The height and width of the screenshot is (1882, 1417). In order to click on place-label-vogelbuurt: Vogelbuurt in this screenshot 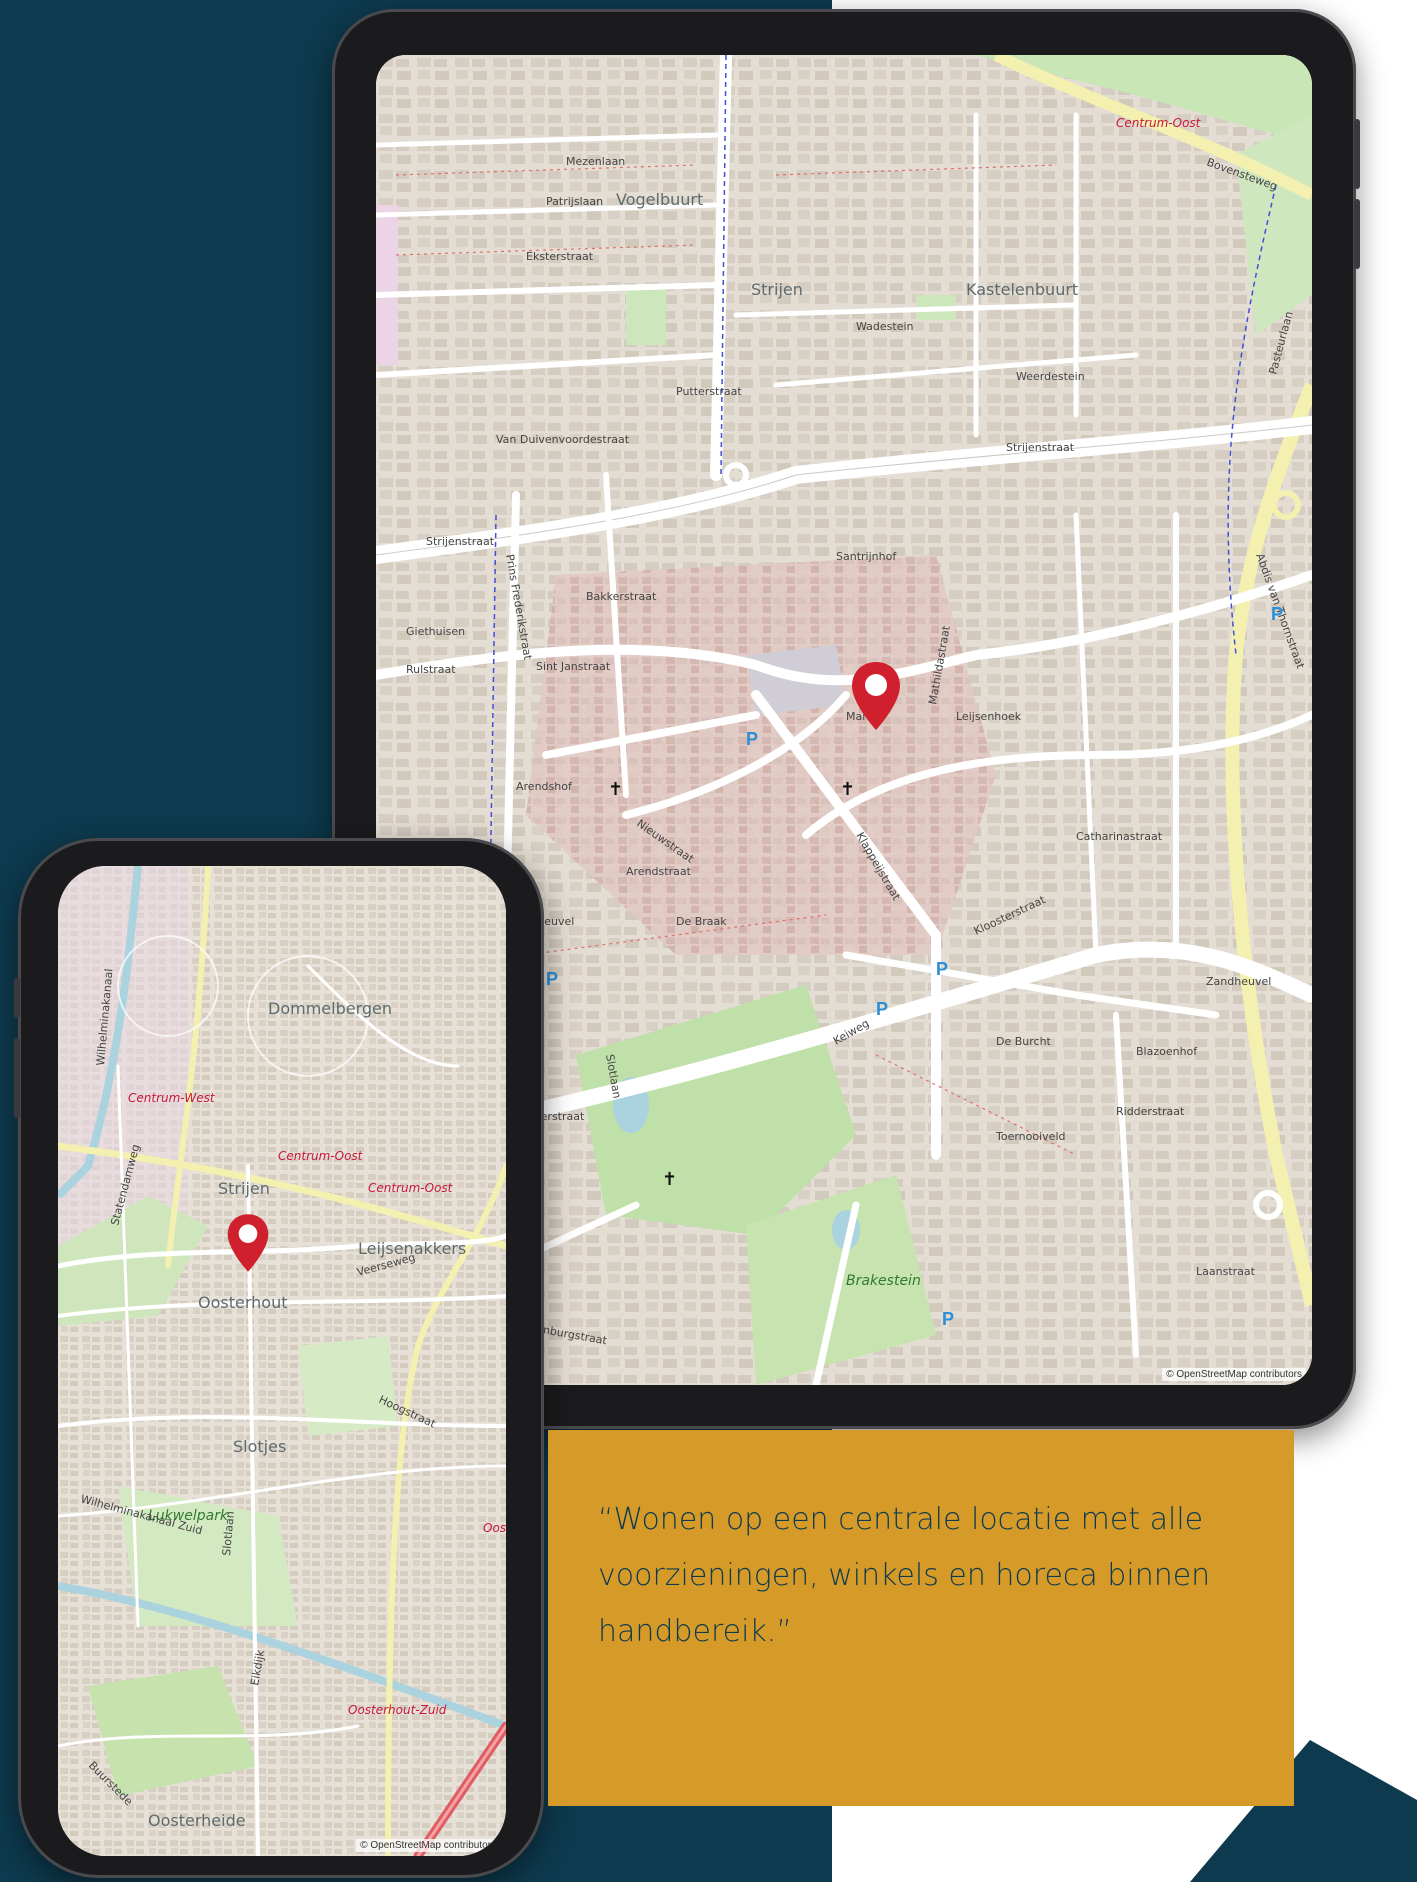, I will do `click(659, 199)`.